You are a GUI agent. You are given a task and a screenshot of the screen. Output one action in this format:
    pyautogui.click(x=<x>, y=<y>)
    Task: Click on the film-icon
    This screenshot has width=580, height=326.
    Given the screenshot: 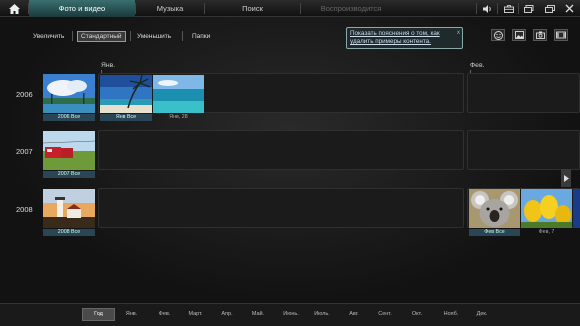 What is the action you would take?
    pyautogui.click(x=561, y=35)
    